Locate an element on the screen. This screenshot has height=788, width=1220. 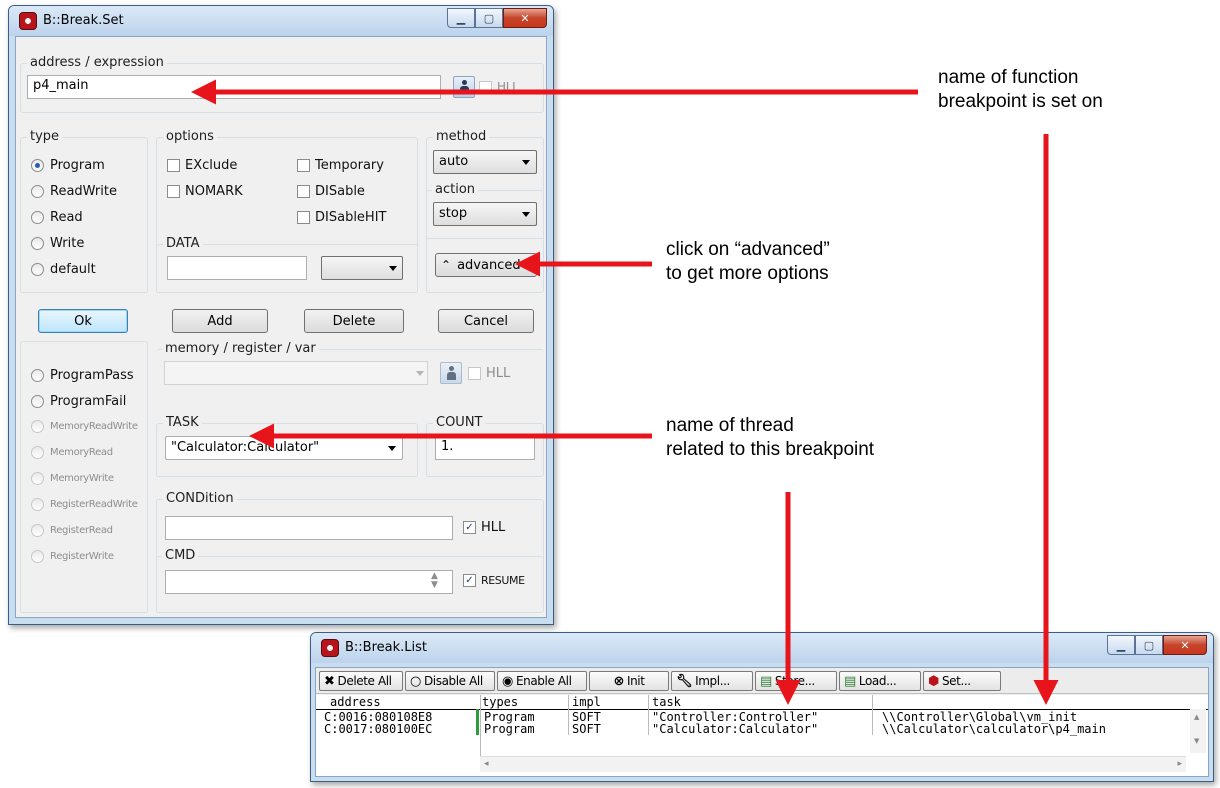
task-combo: "Calculator:Calculator" is located at coordinates (284, 448).